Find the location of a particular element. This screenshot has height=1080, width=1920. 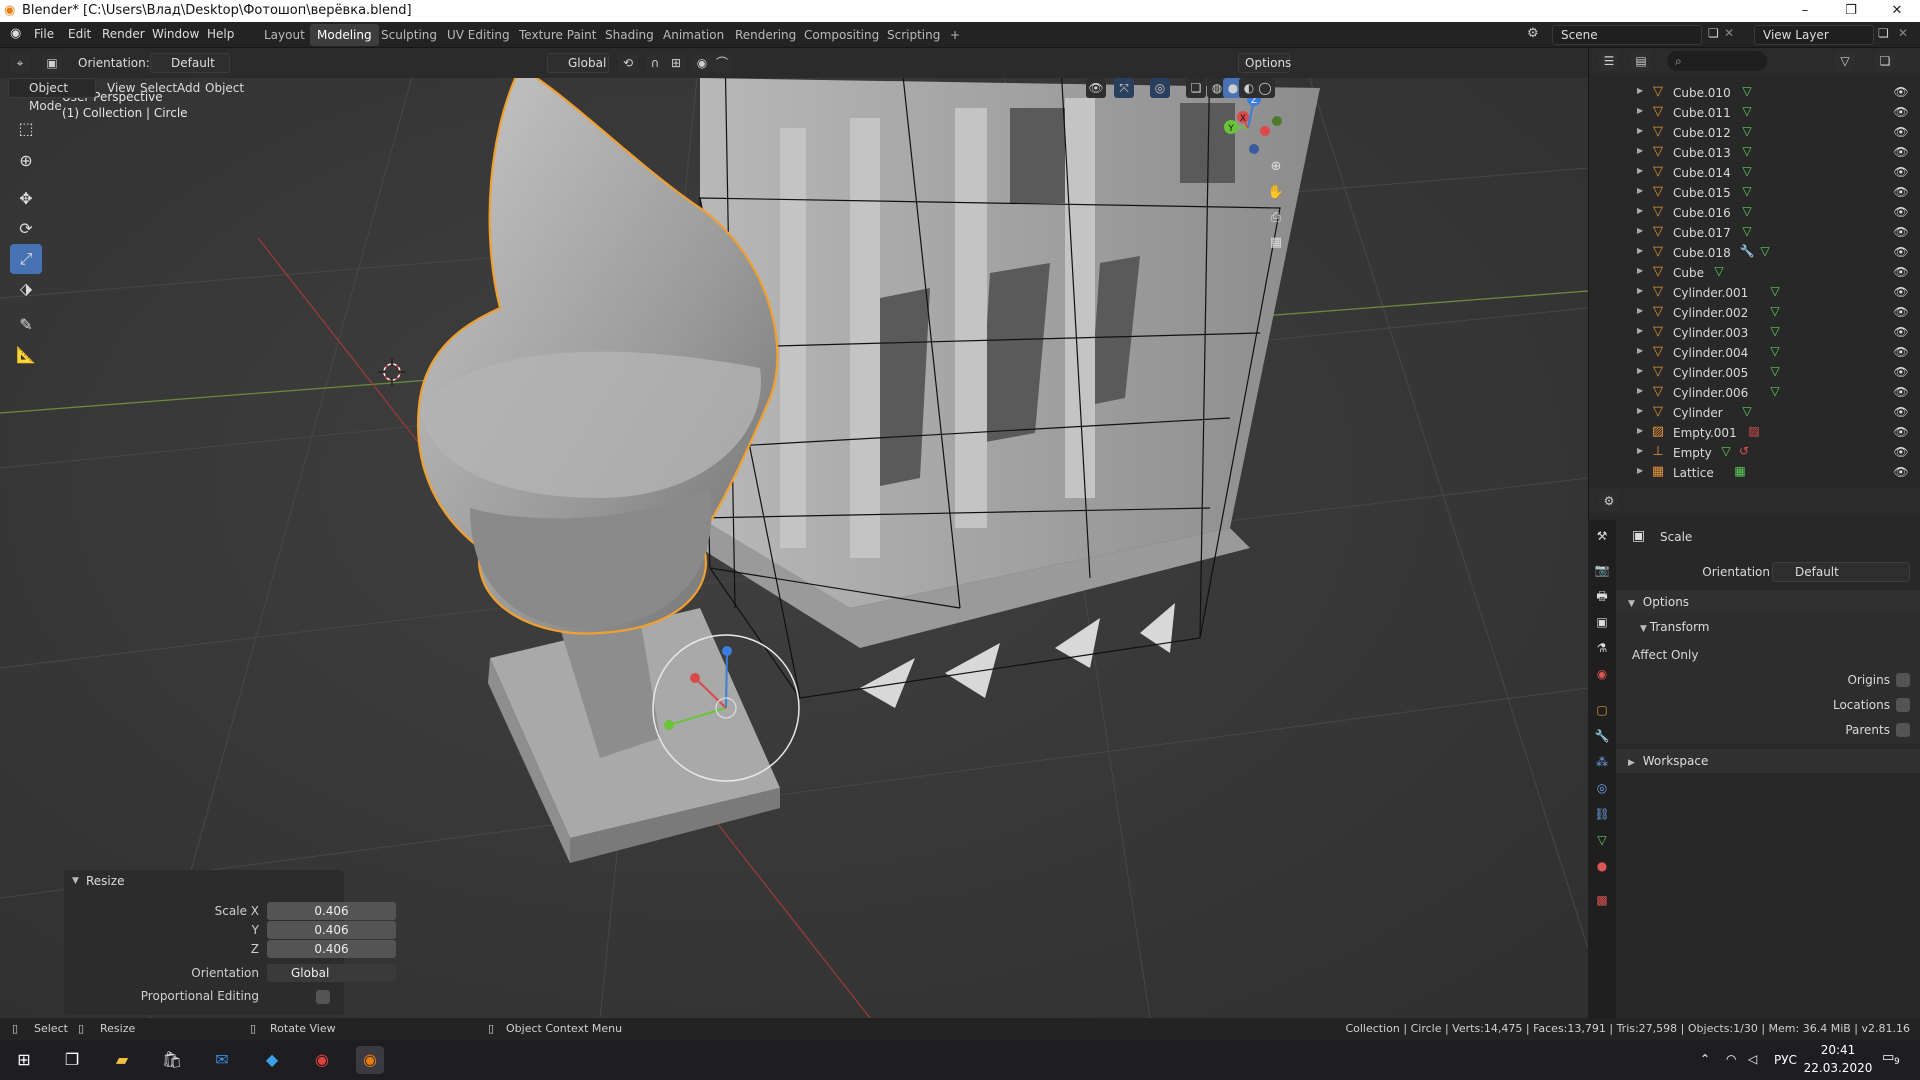

outliner-item: ▶ ▽ Cube.016 ▽ 👁 is located at coordinates (1754, 213).